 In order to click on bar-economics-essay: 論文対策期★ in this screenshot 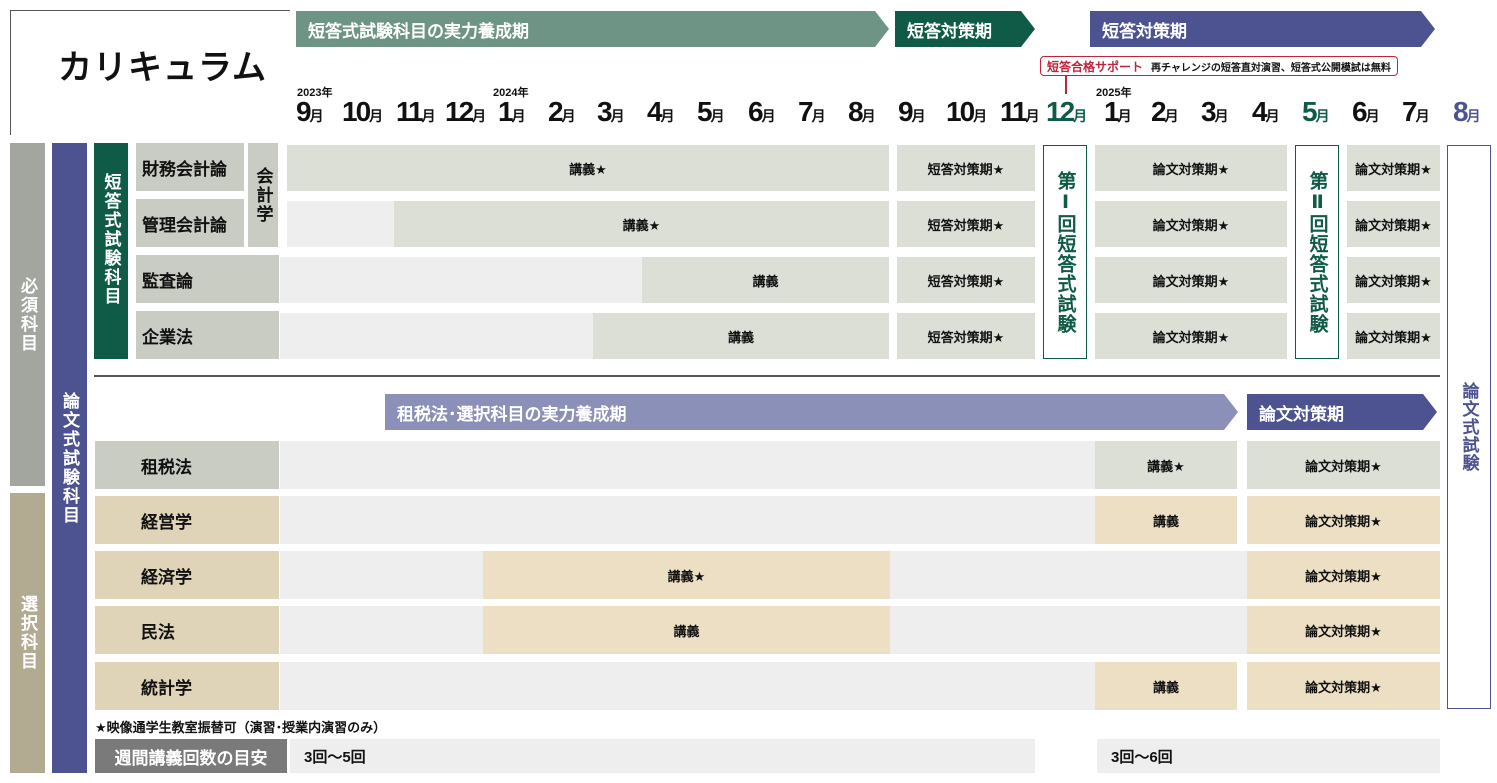, I will do `click(1343, 575)`.